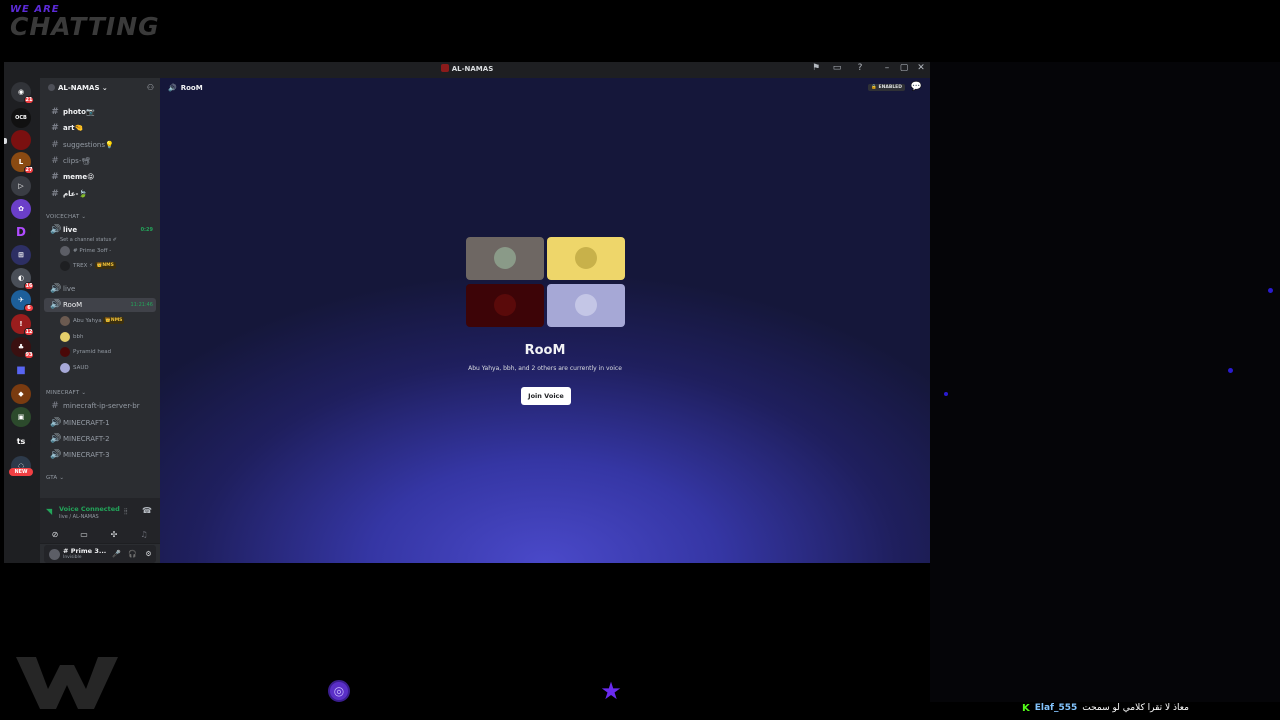  What do you see at coordinates (100, 161) in the screenshot?
I see `channel-clips: # clips-📽` at bounding box center [100, 161].